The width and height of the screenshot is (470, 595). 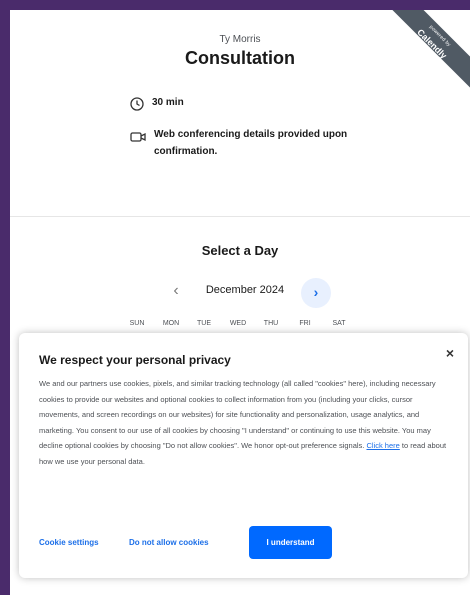 What do you see at coordinates (238, 323) in the screenshot?
I see `weekday-label: WED` at bounding box center [238, 323].